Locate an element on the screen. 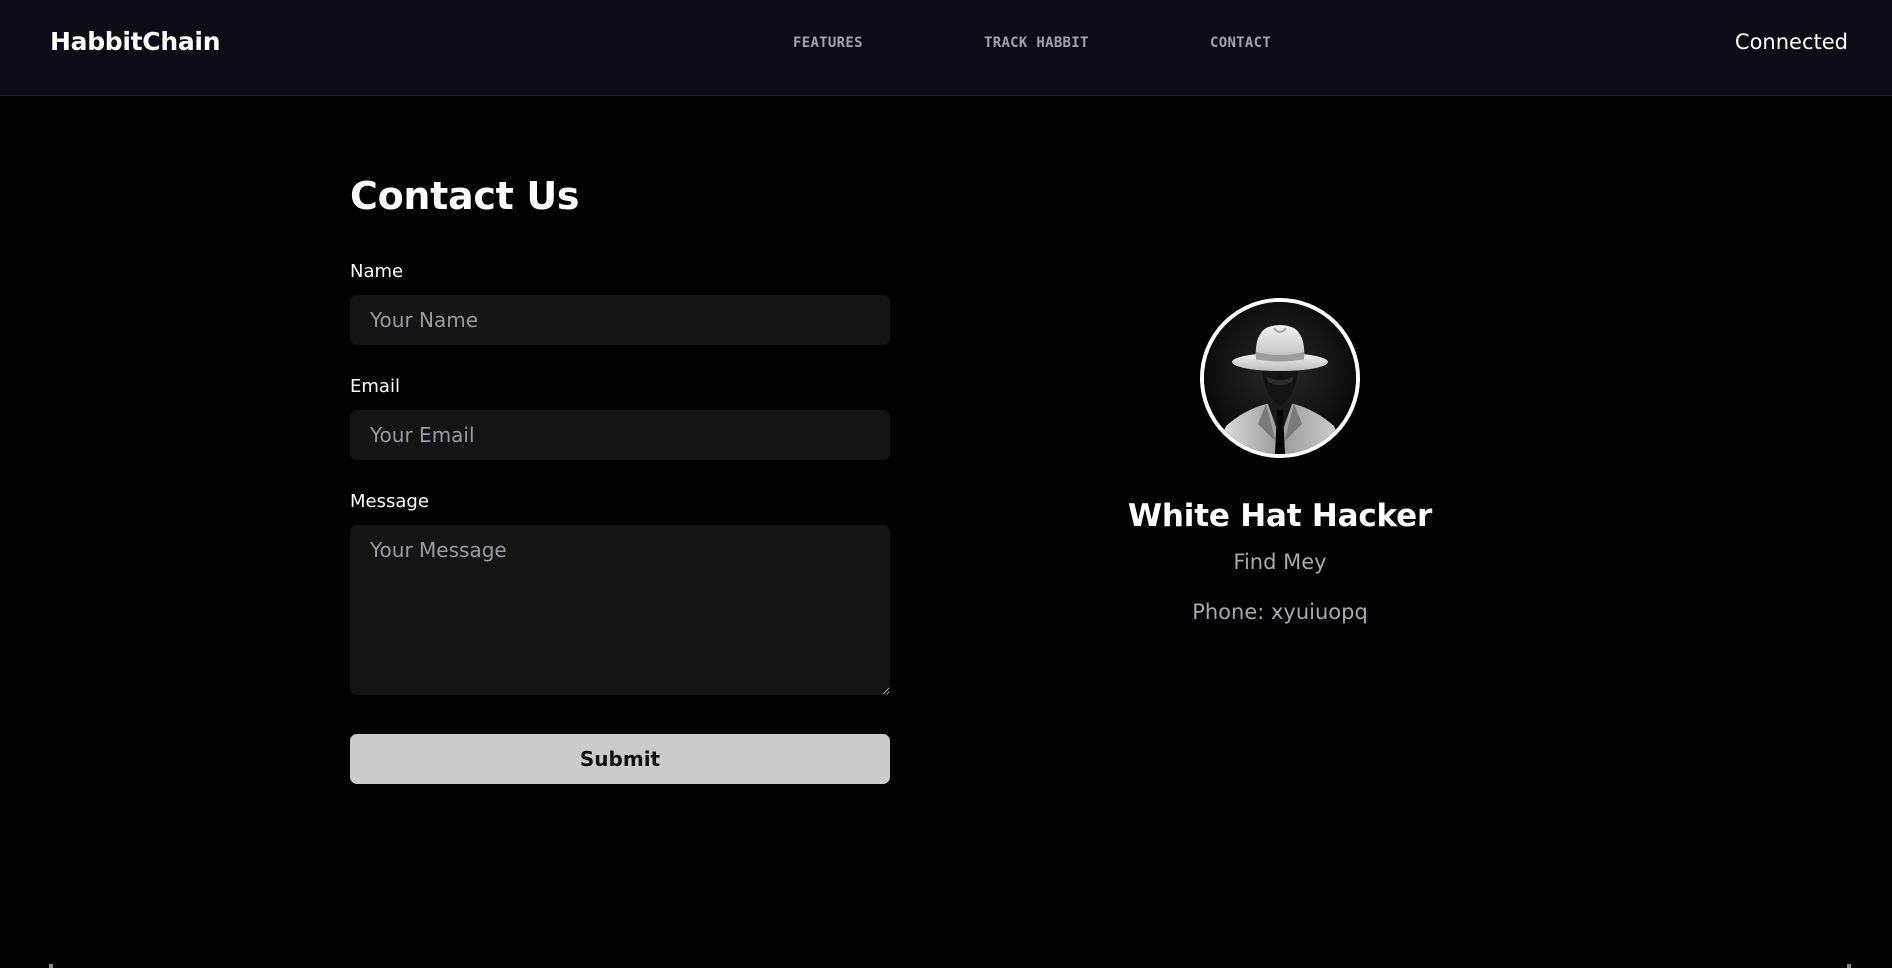 This screenshot has height=968, width=1892. profile-phone: Phone: xyuiuopq is located at coordinates (1280, 612).